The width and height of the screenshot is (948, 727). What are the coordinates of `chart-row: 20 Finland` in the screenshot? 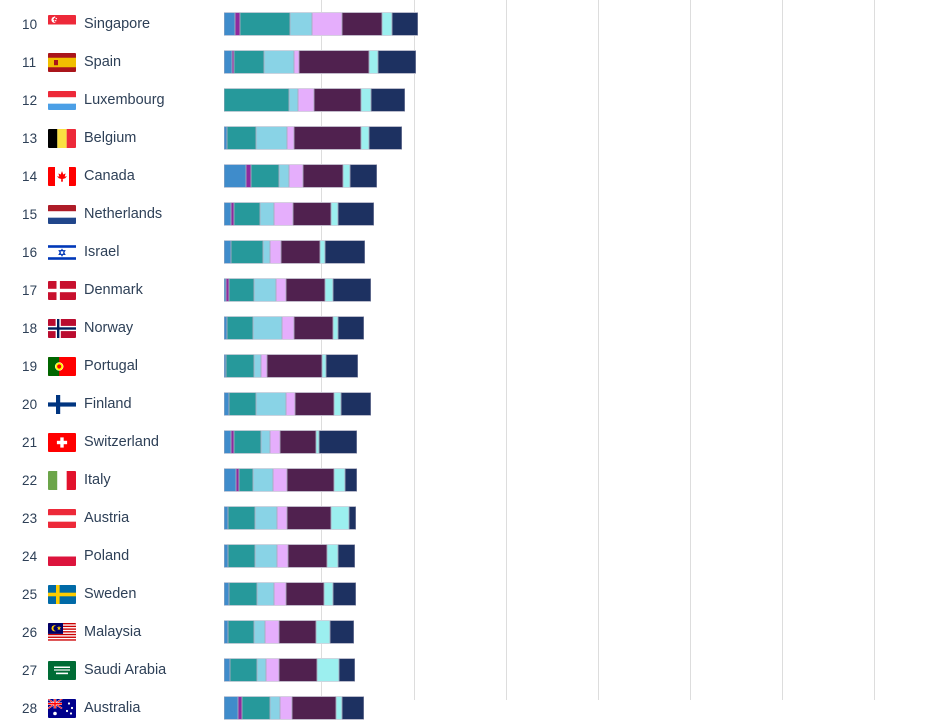 It's located at (474, 404).